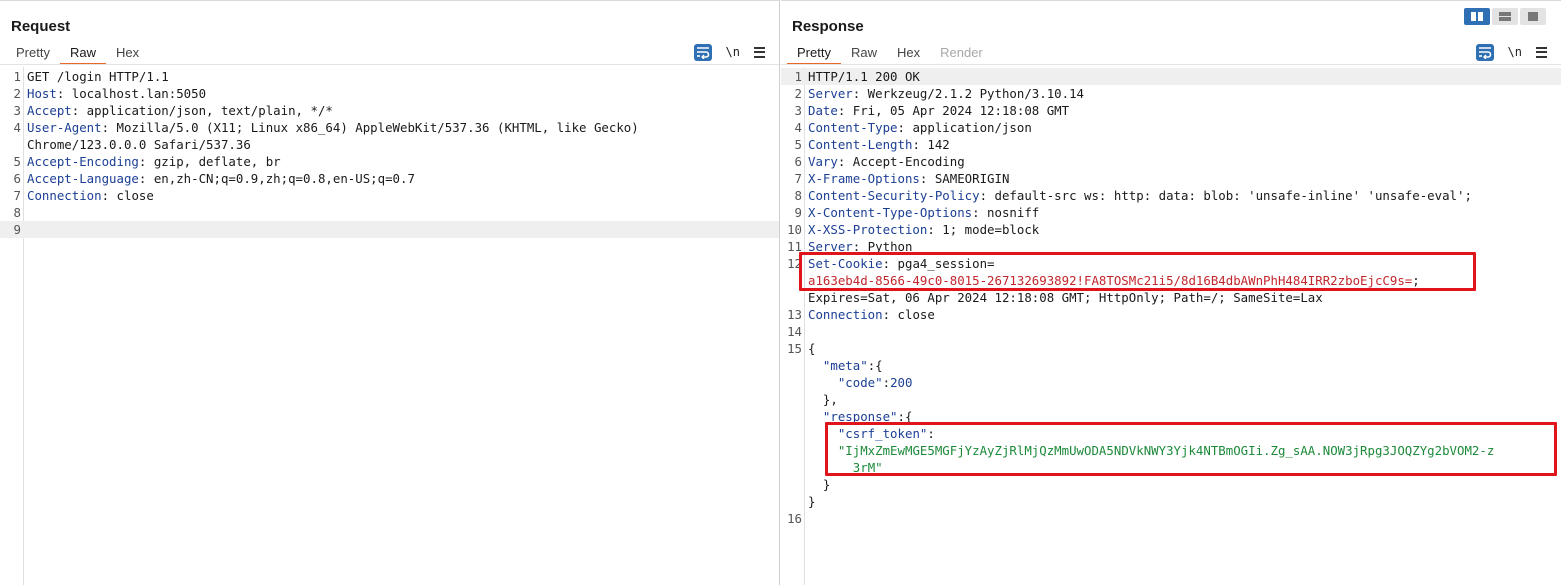  I want to click on line-text: Server: Werkzeug/2.1.2 Python/3.10.14, so click(946, 93).